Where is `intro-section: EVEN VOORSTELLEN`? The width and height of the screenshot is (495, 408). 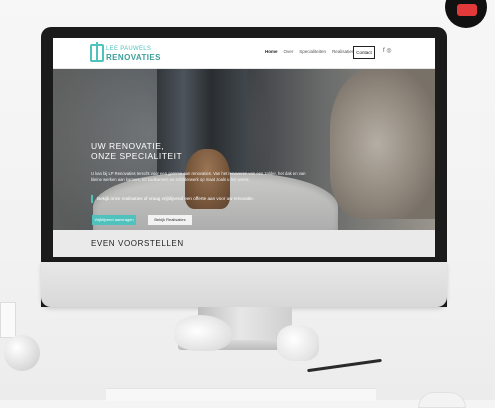 intro-section: EVEN VOORSTELLEN is located at coordinates (244, 243).